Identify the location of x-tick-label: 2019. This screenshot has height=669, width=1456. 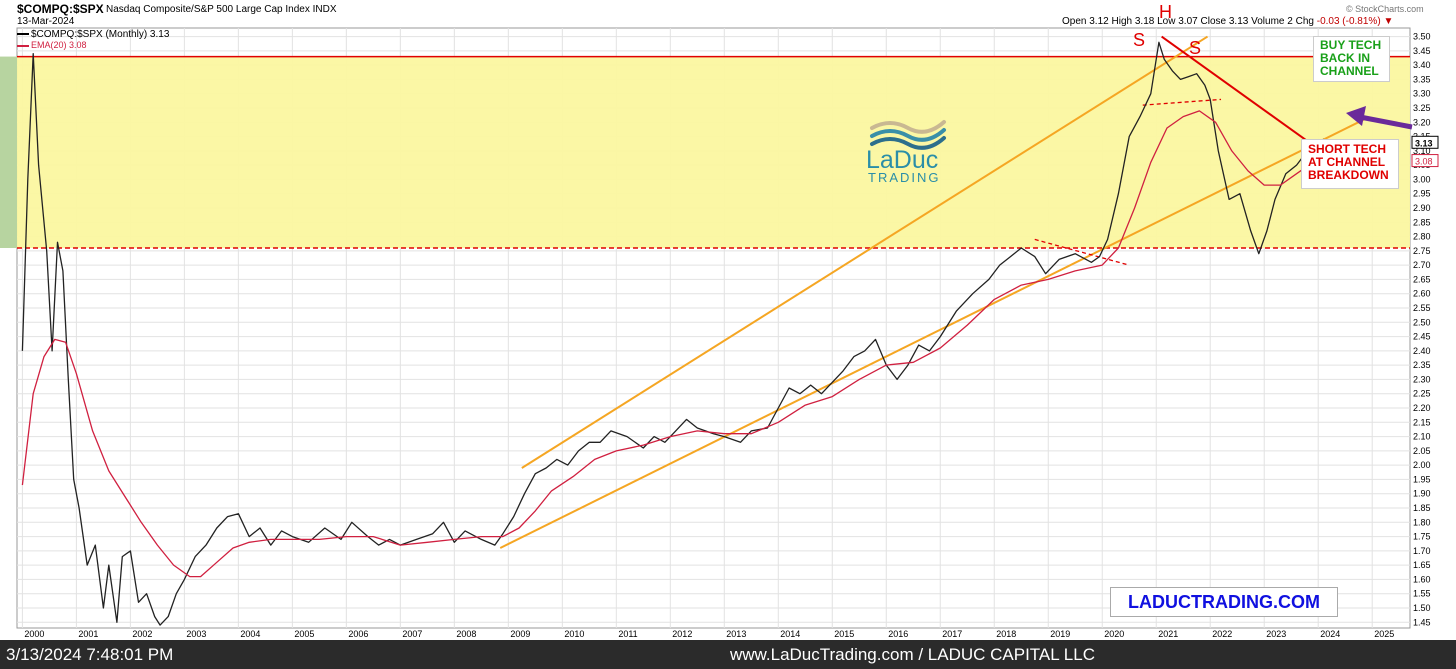
(1060, 634).